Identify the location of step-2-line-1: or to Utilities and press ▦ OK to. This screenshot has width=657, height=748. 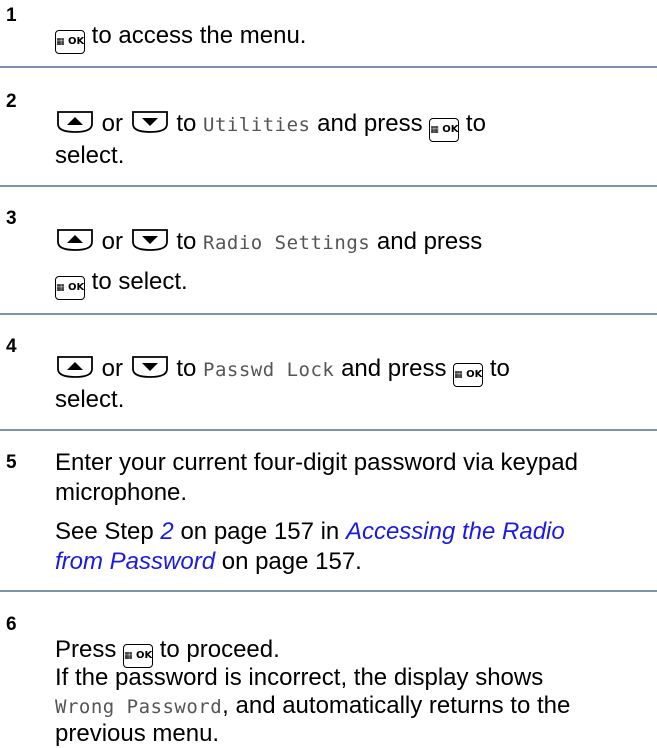
(270, 126).